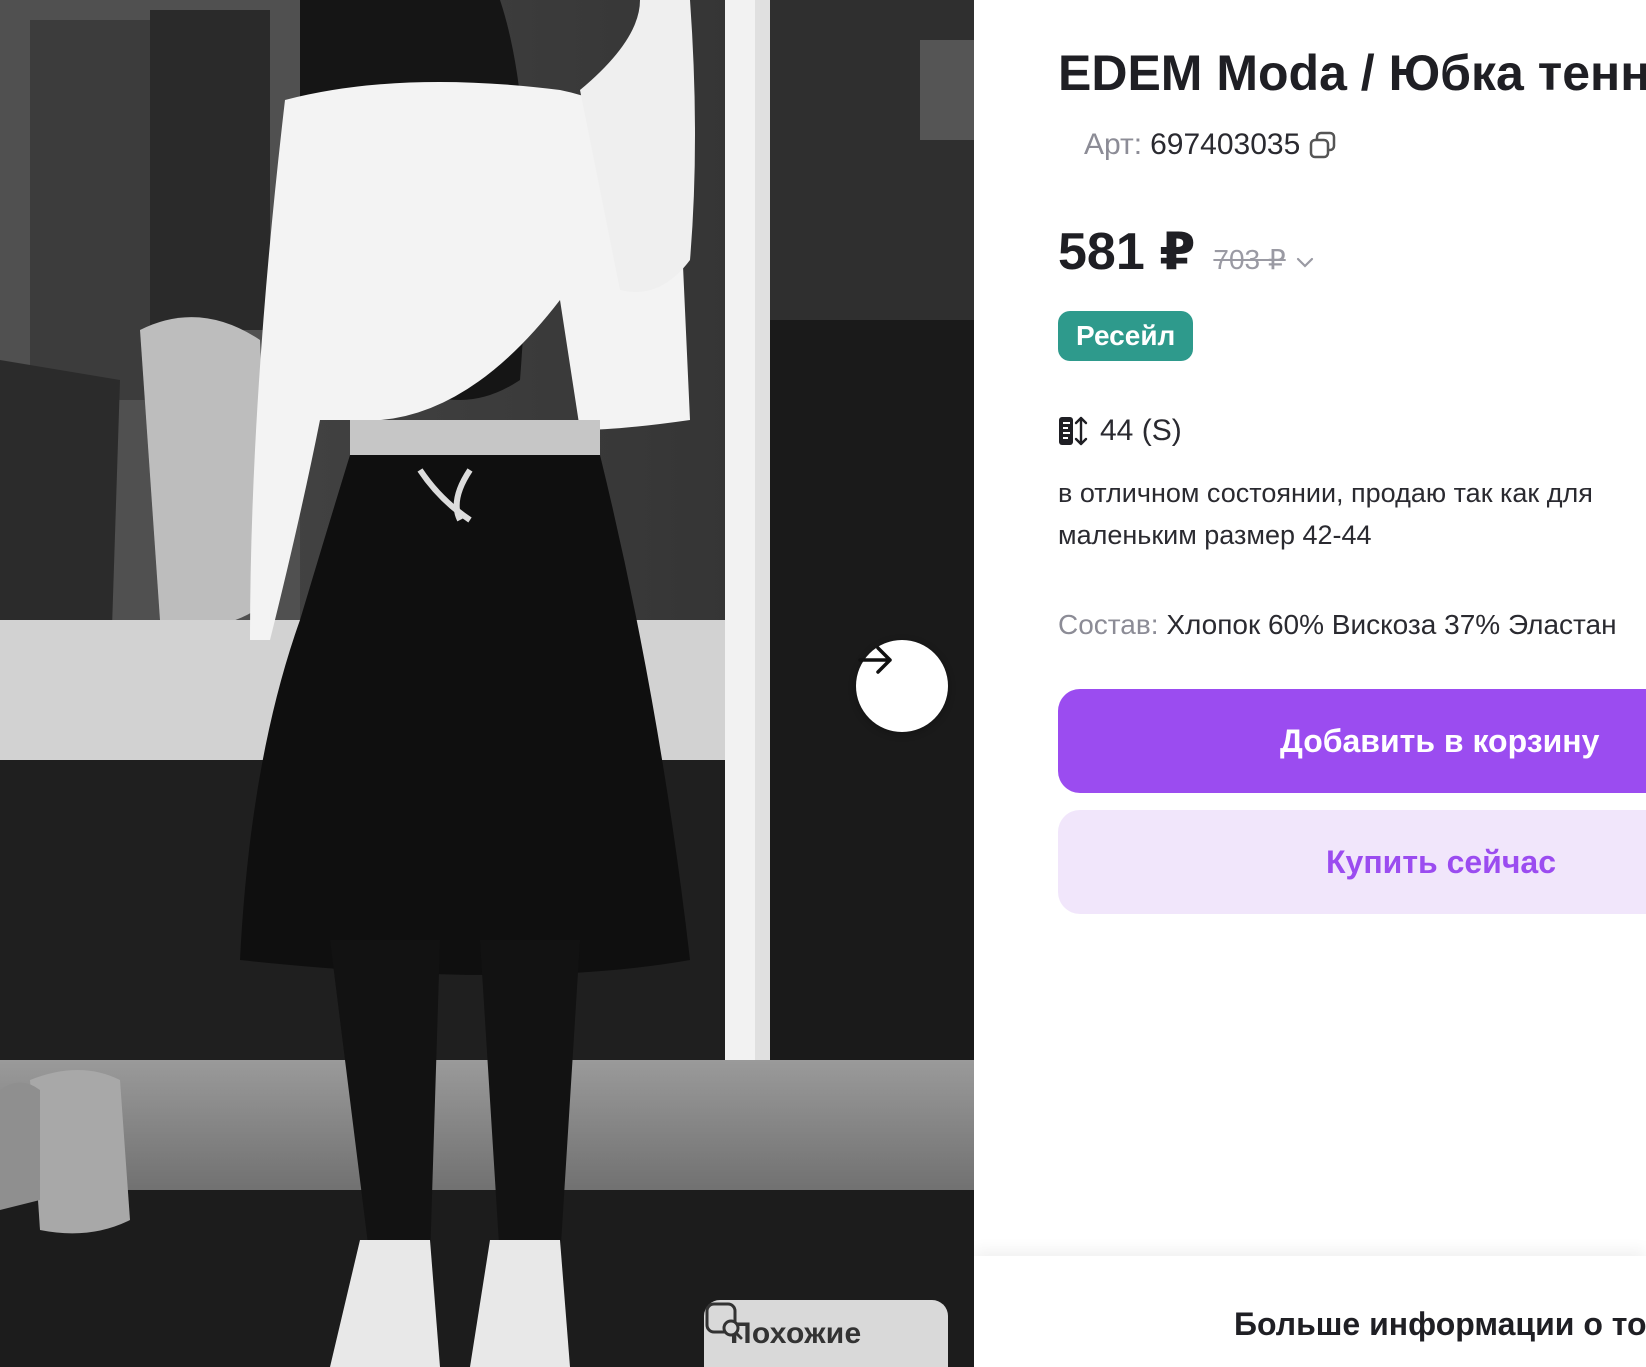  I want to click on old-price-toggle: 703 ₽, so click(1263, 259).